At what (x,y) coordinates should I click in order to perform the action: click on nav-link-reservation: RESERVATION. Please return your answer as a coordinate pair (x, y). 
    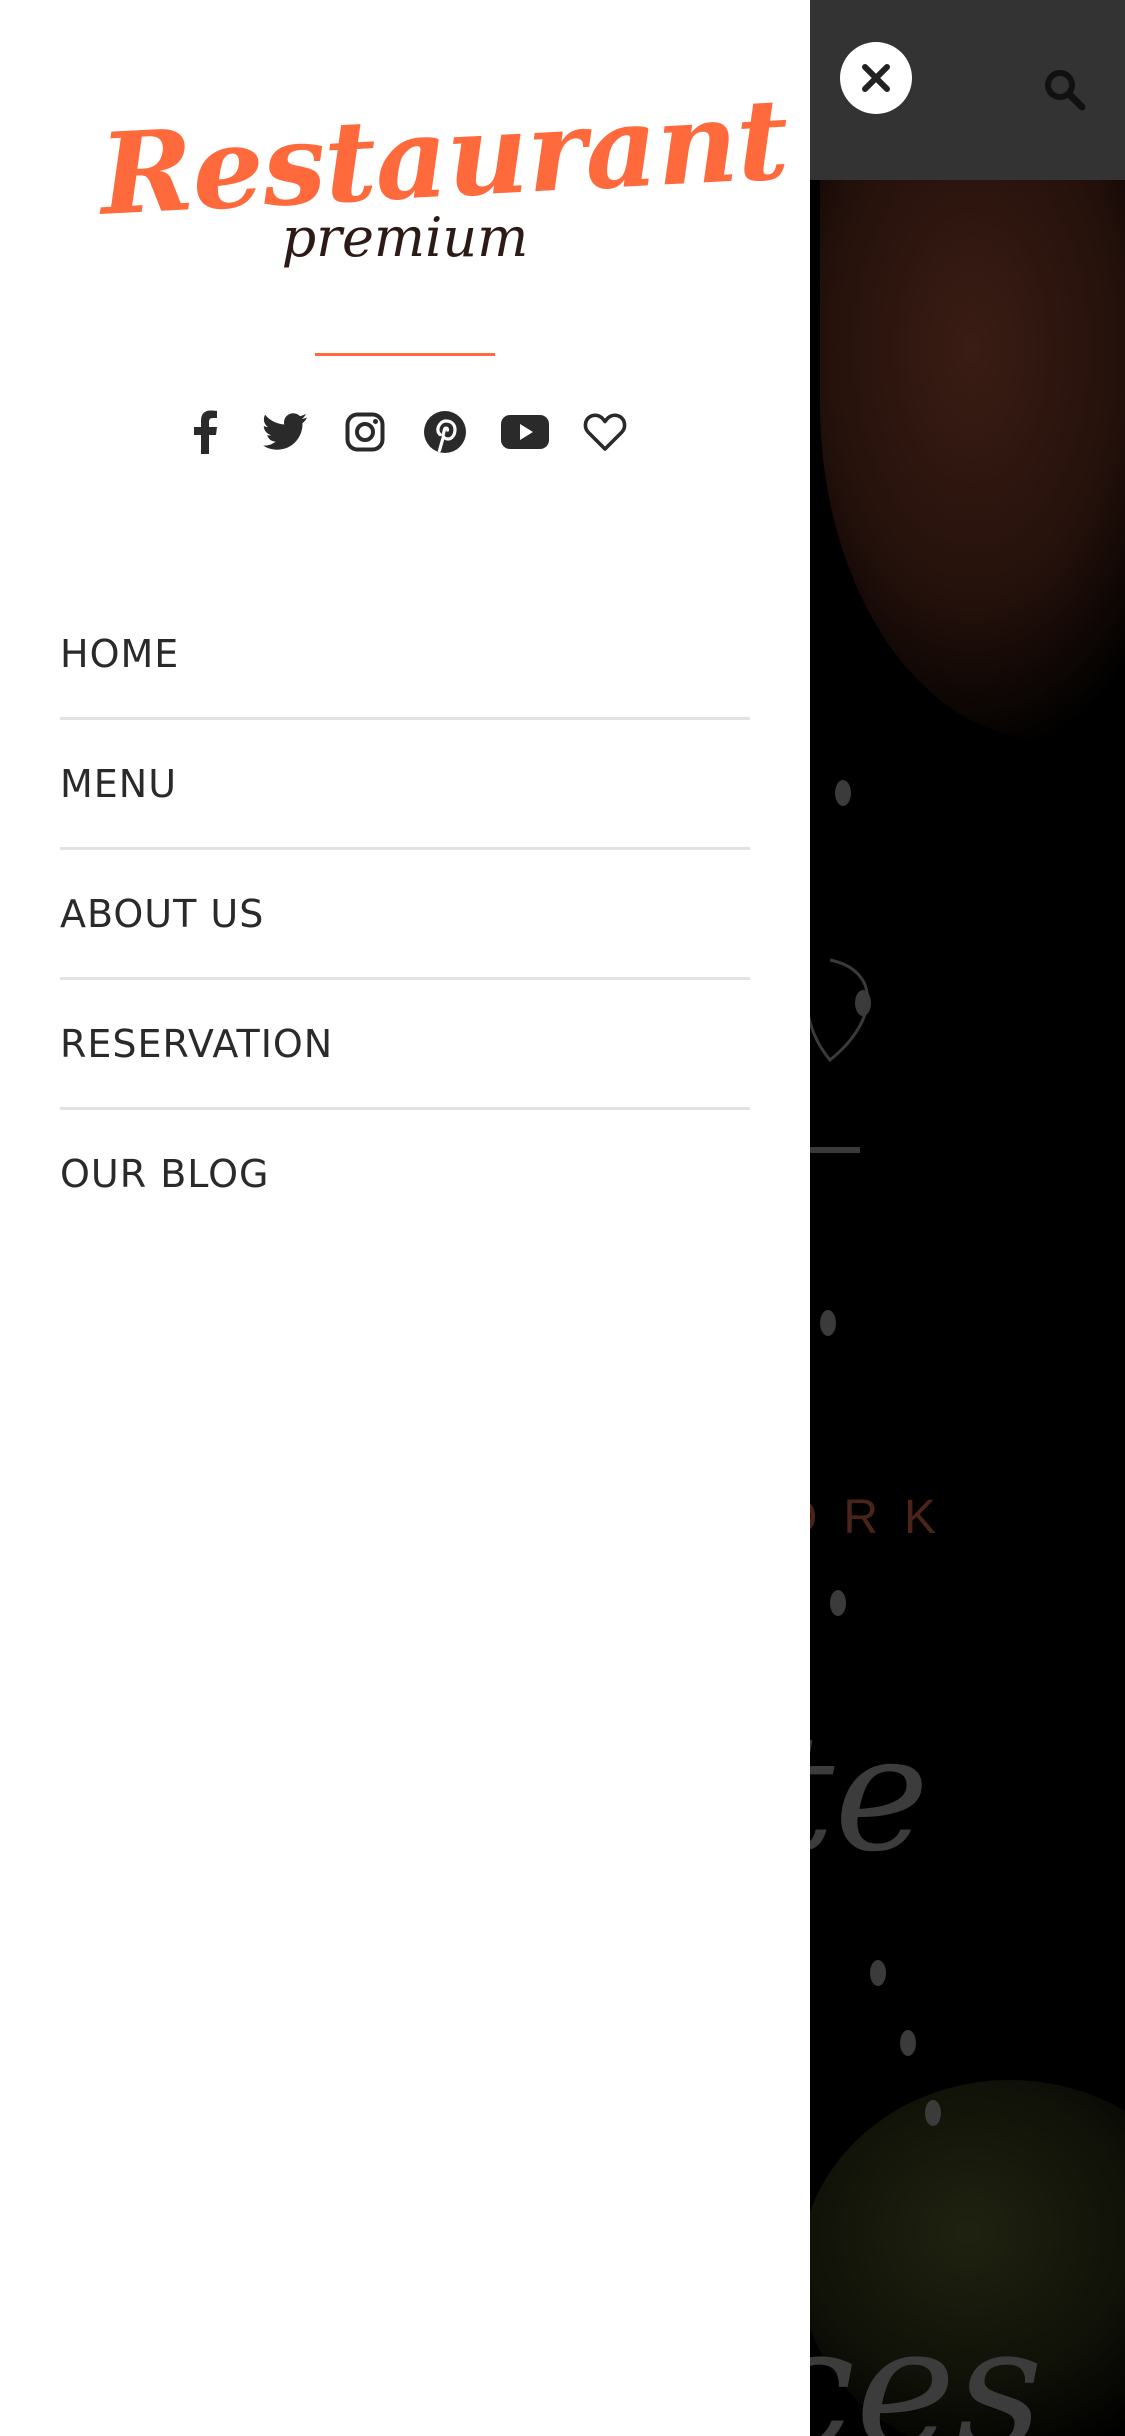
    Looking at the image, I should click on (196, 1044).